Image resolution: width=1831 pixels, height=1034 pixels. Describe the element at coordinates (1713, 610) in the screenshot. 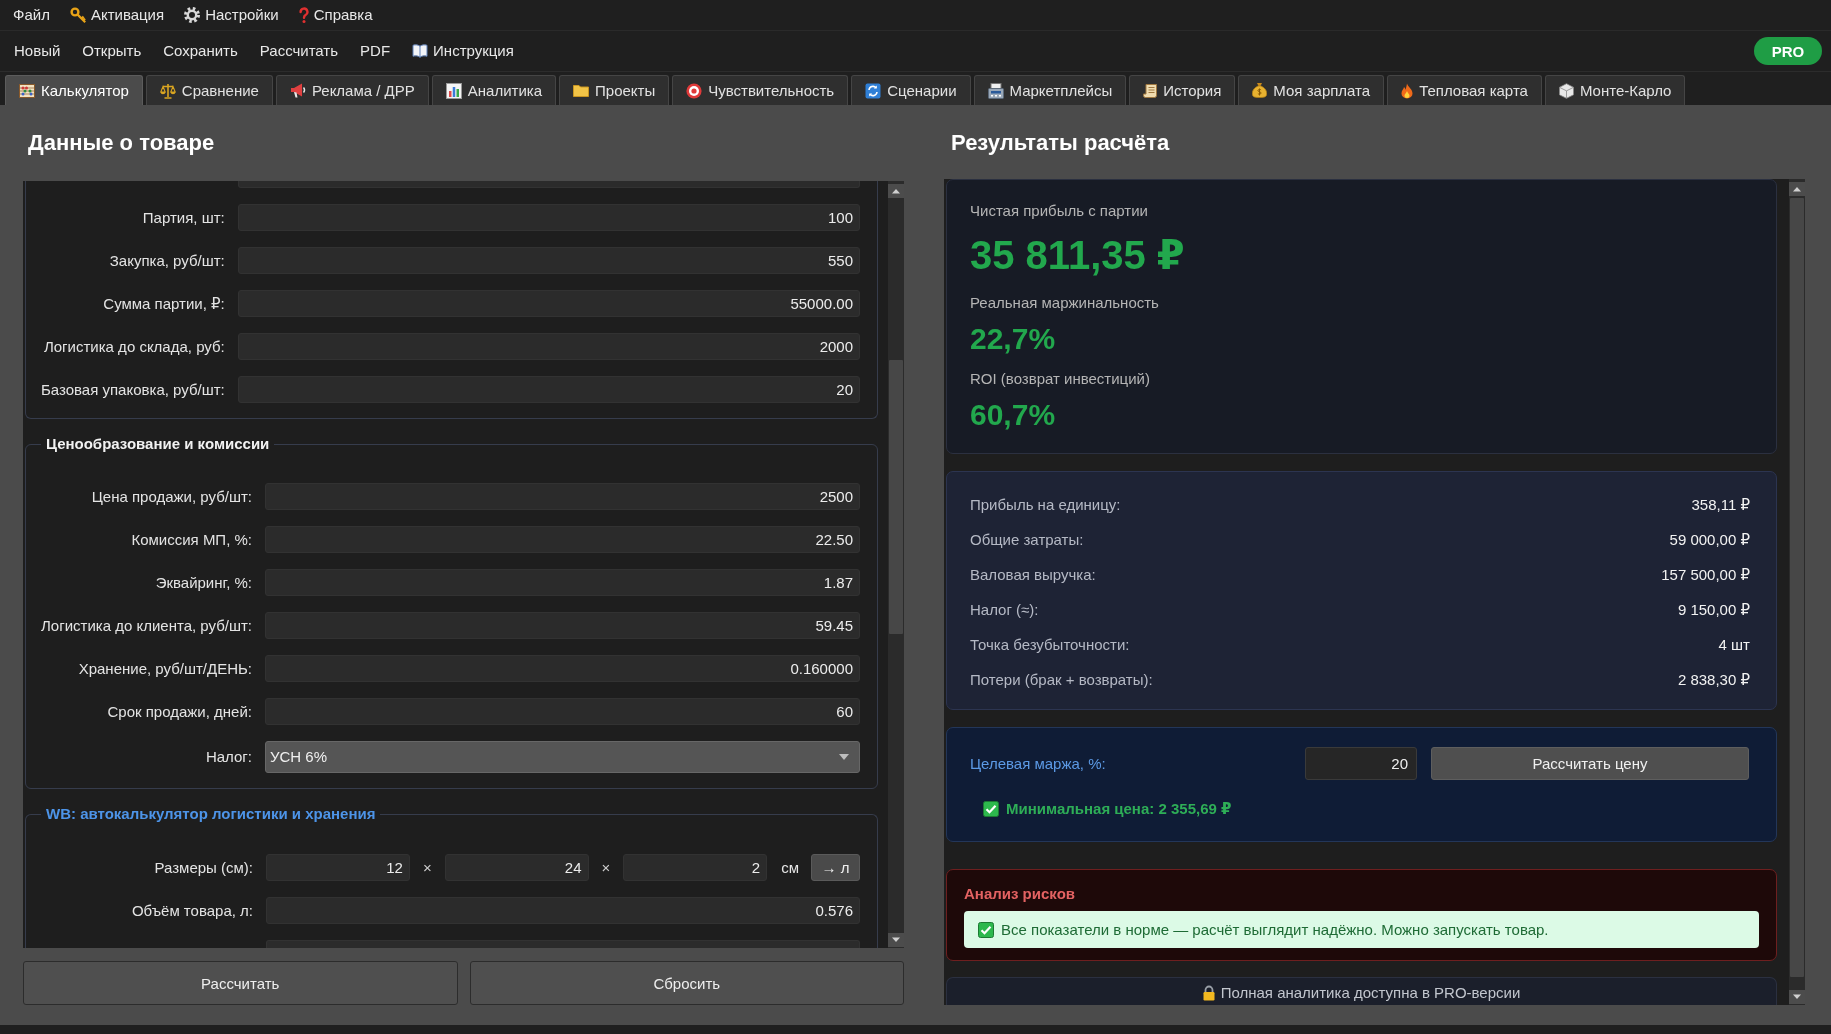

I see `detail-value: 9 150,00 ₽` at that location.